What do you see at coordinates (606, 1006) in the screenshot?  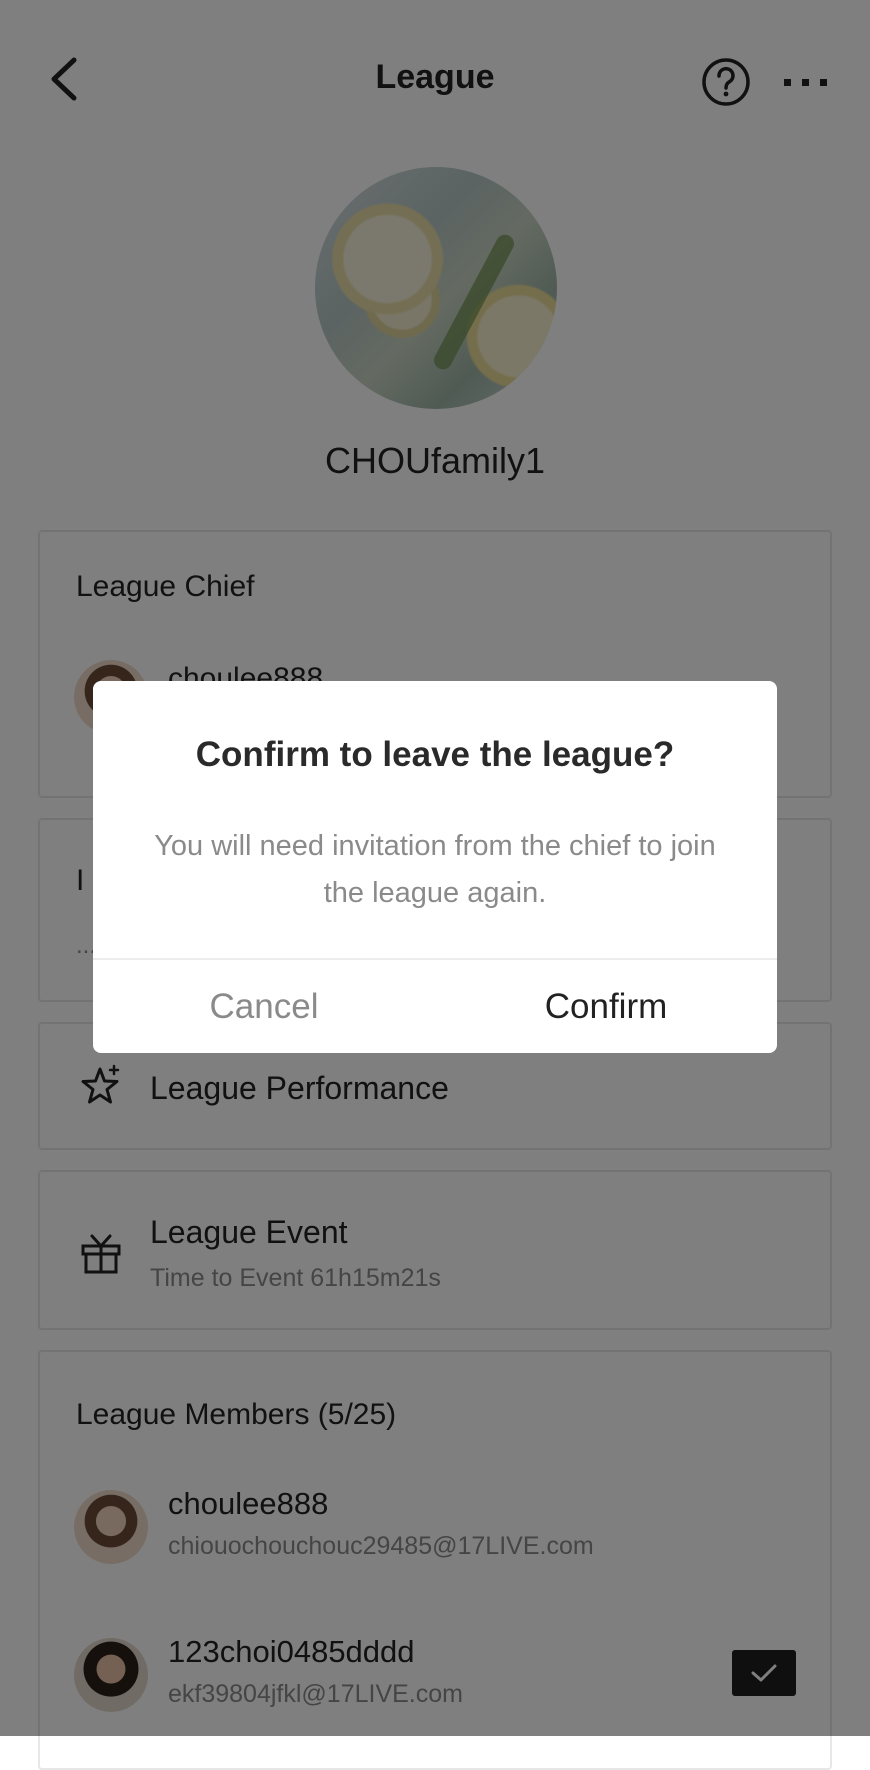 I see `confirm-button: Confirm` at bounding box center [606, 1006].